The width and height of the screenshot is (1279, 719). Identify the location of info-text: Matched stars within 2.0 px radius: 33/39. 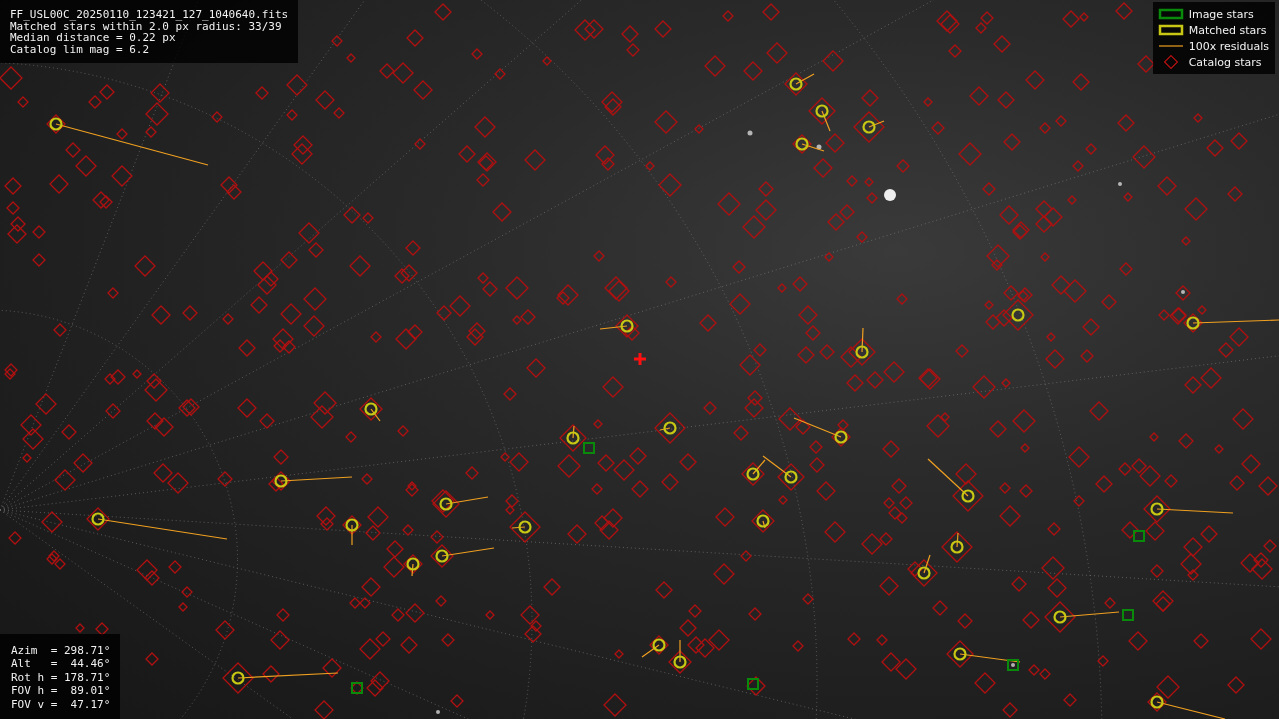
(146, 26).